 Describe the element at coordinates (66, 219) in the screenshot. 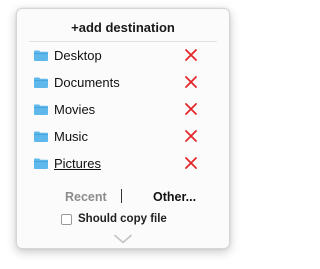

I see `copy-file-checkbox` at that location.